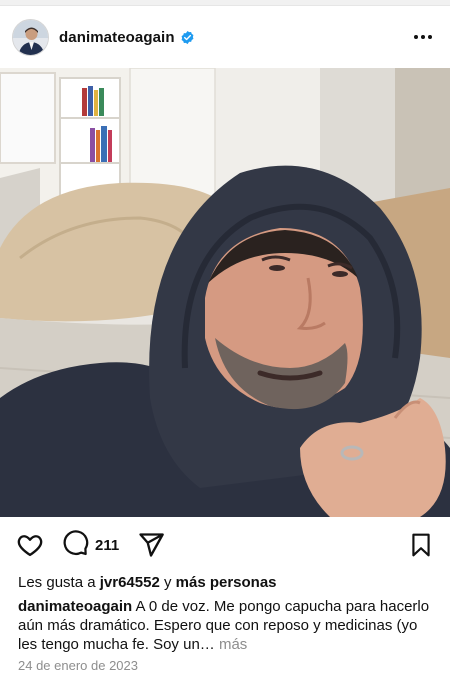  Describe the element at coordinates (107, 545) in the screenshot. I see `comment-count: 211` at that location.